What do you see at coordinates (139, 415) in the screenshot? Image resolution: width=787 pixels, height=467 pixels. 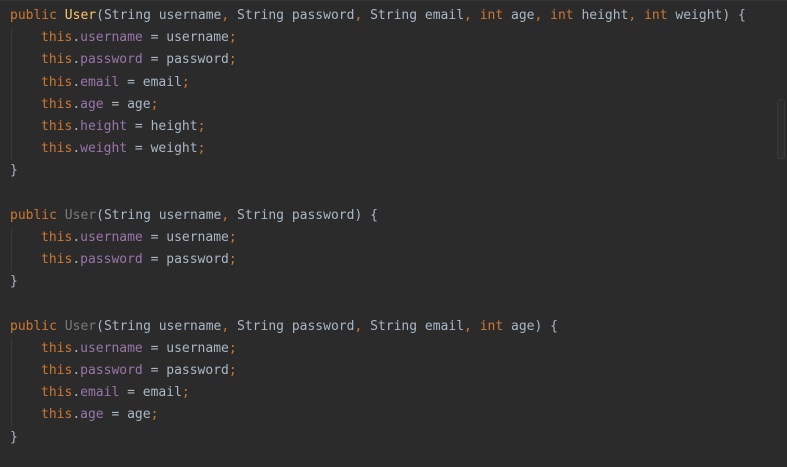 I see `assigned-value: age` at bounding box center [139, 415].